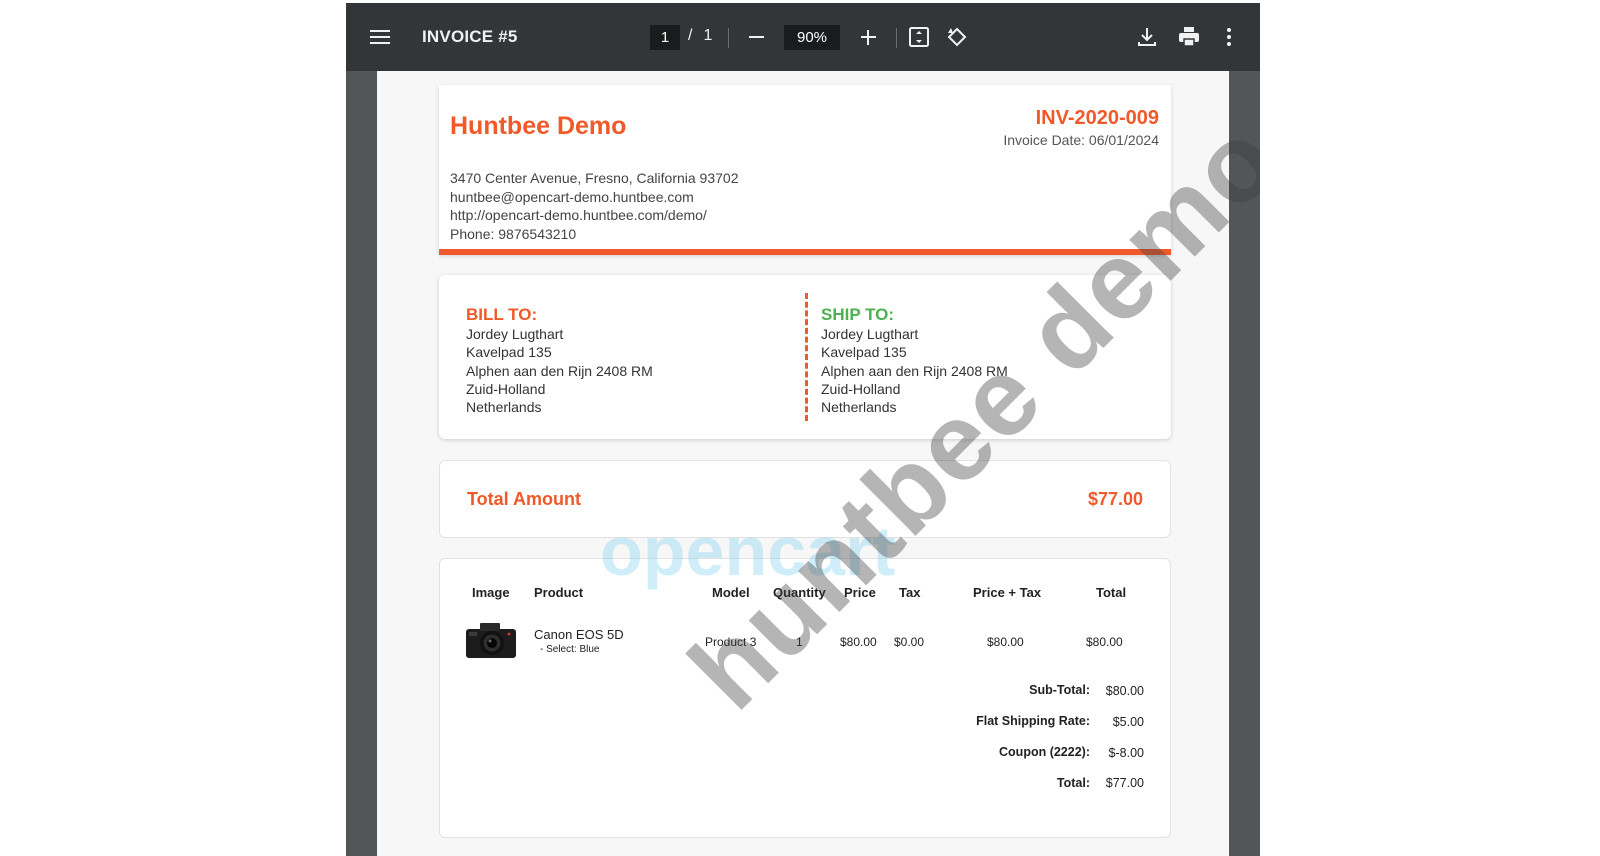 Image resolution: width=1600 pixels, height=856 pixels. I want to click on column-header-price-tax: Price + Tax, so click(1007, 592).